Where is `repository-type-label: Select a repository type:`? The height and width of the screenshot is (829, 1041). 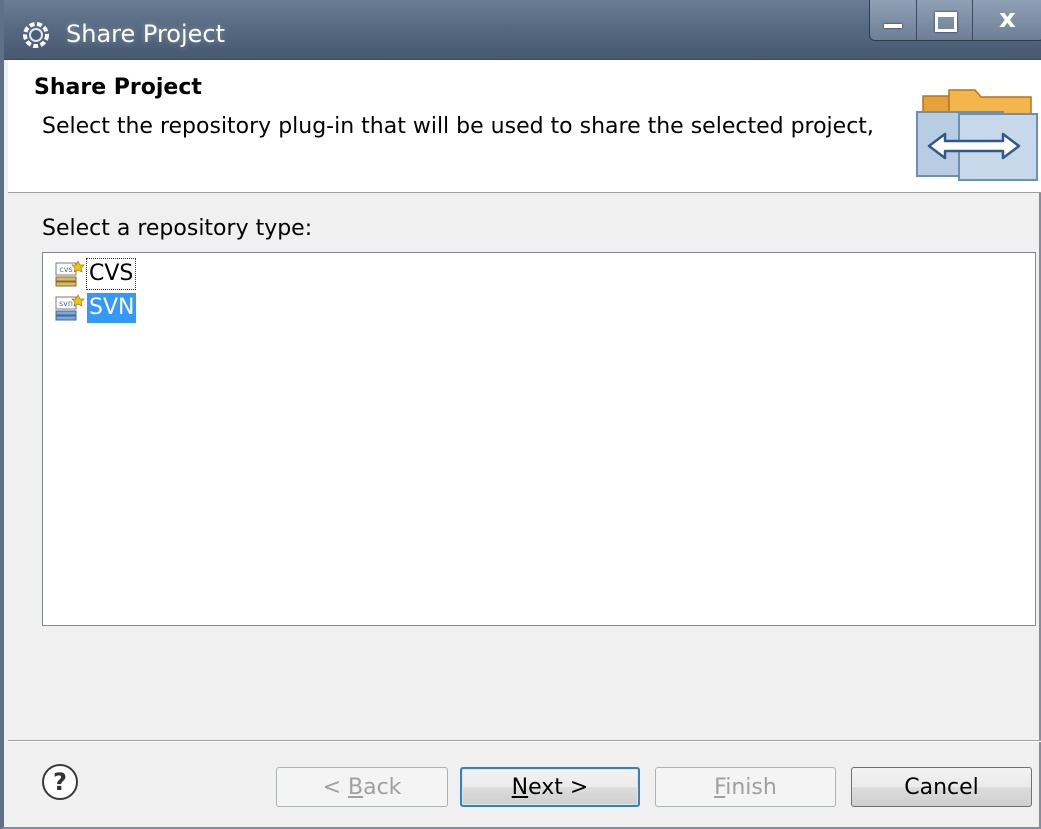
repository-type-label: Select a repository type: is located at coordinates (177, 228).